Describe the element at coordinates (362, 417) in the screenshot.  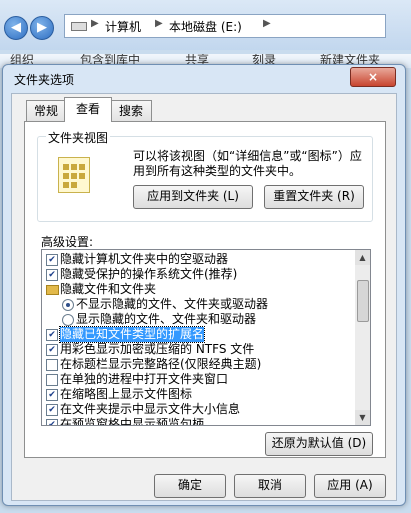
I see `scroll-down-icon: ▼` at that location.